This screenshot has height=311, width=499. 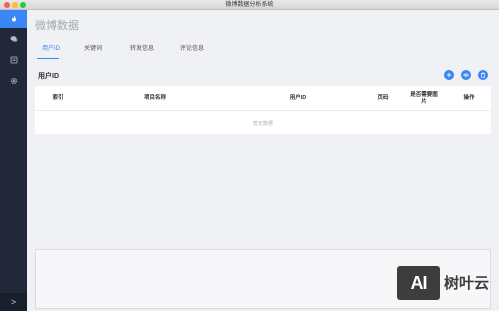 What do you see at coordinates (13, 160) in the screenshot?
I see `sidebar: >` at bounding box center [13, 160].